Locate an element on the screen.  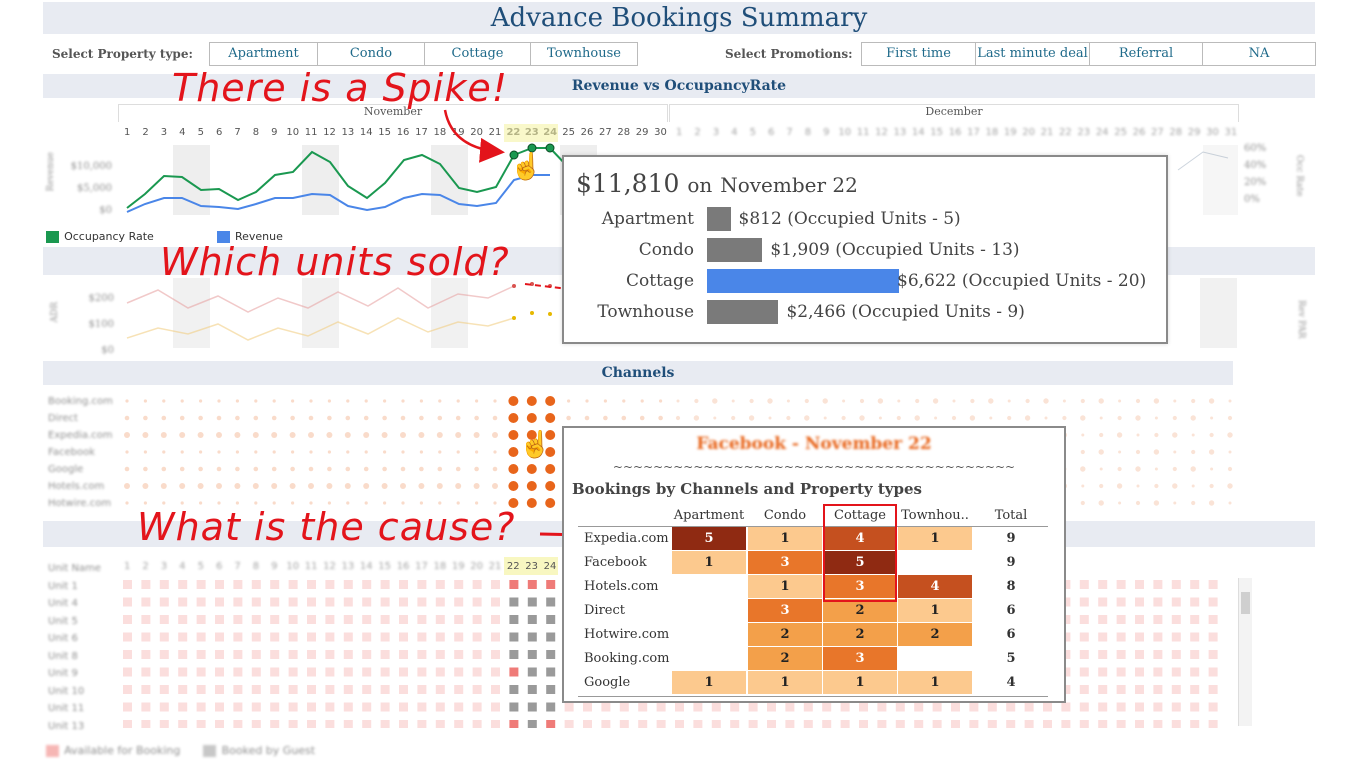
promo-referral: Referral is located at coordinates (1146, 54).